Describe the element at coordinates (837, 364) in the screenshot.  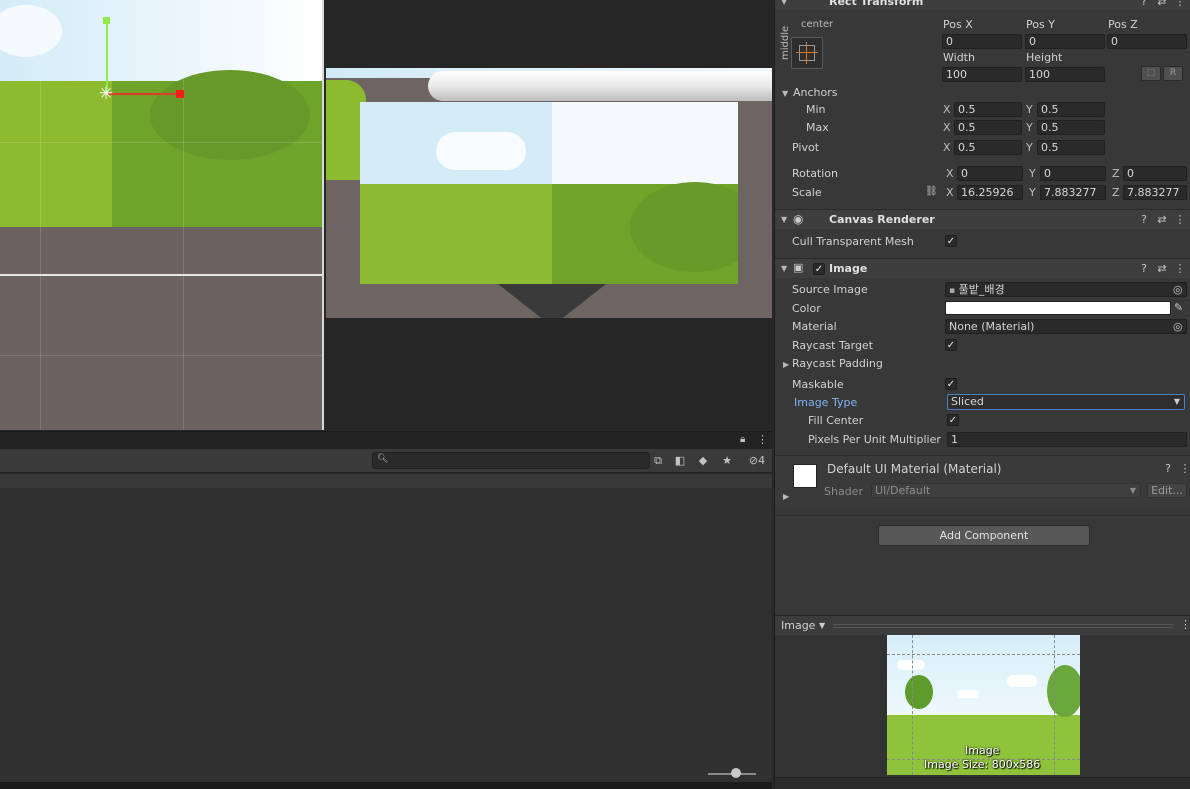
I see `raycast-padding-label: Raycast Padding` at that location.